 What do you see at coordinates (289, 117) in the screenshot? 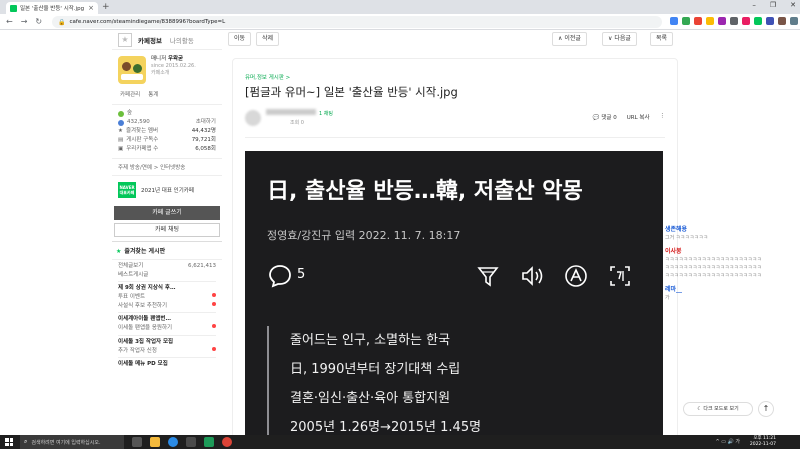
I see `author-block: 1 채팅 조회 0` at bounding box center [289, 117].